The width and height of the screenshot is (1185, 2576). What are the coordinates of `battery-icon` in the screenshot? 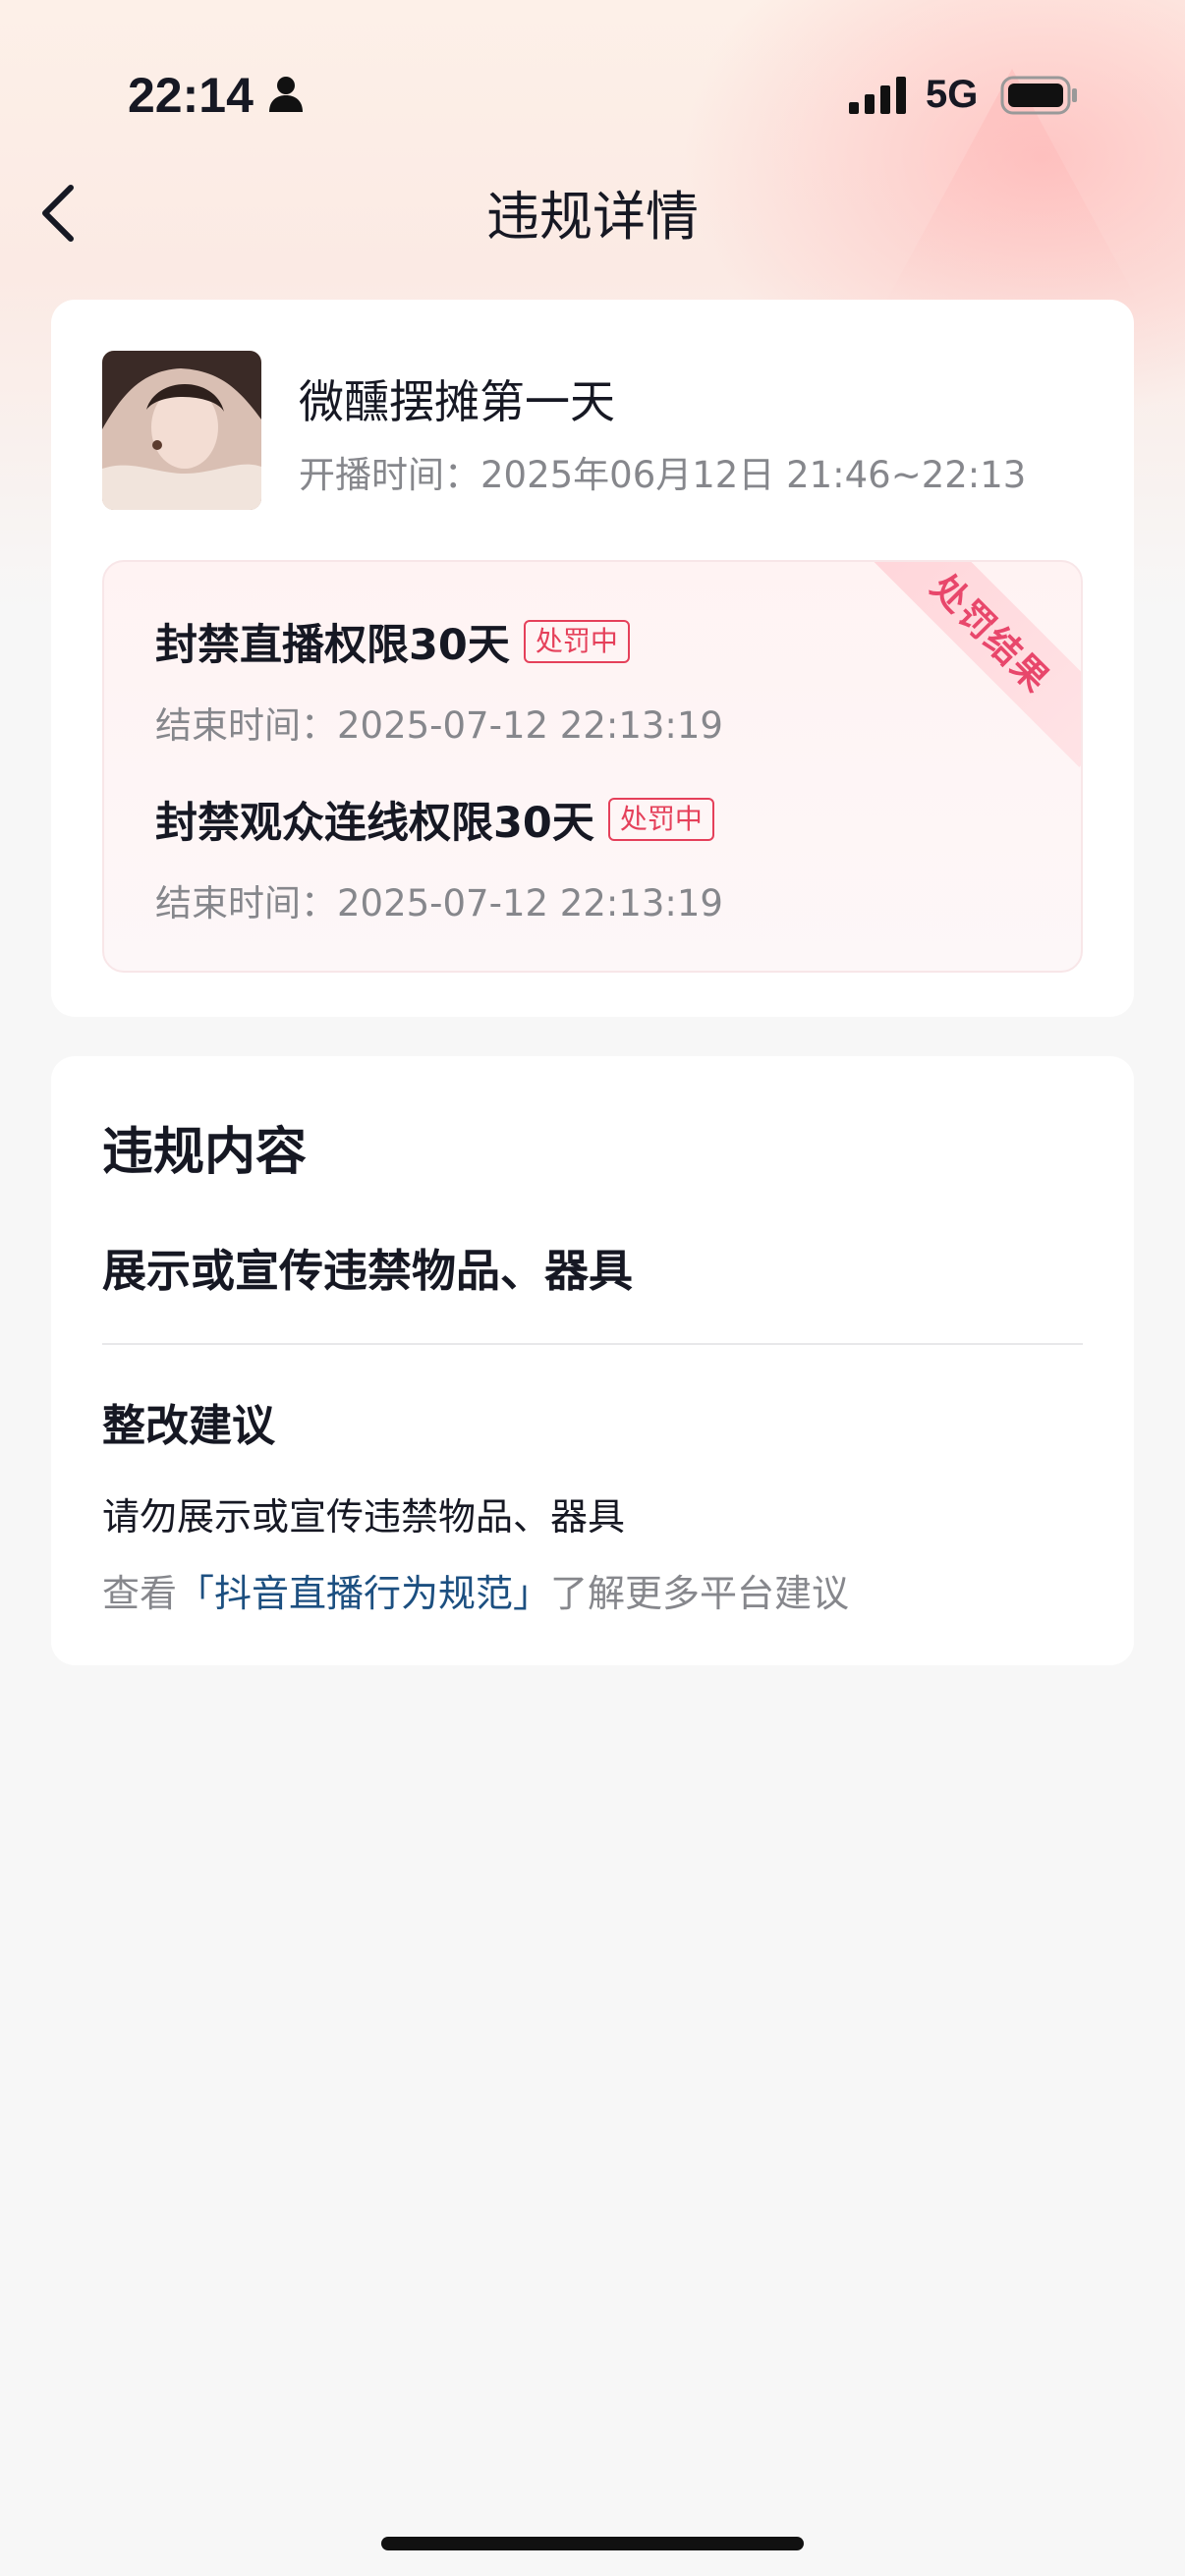 It's located at (1038, 95).